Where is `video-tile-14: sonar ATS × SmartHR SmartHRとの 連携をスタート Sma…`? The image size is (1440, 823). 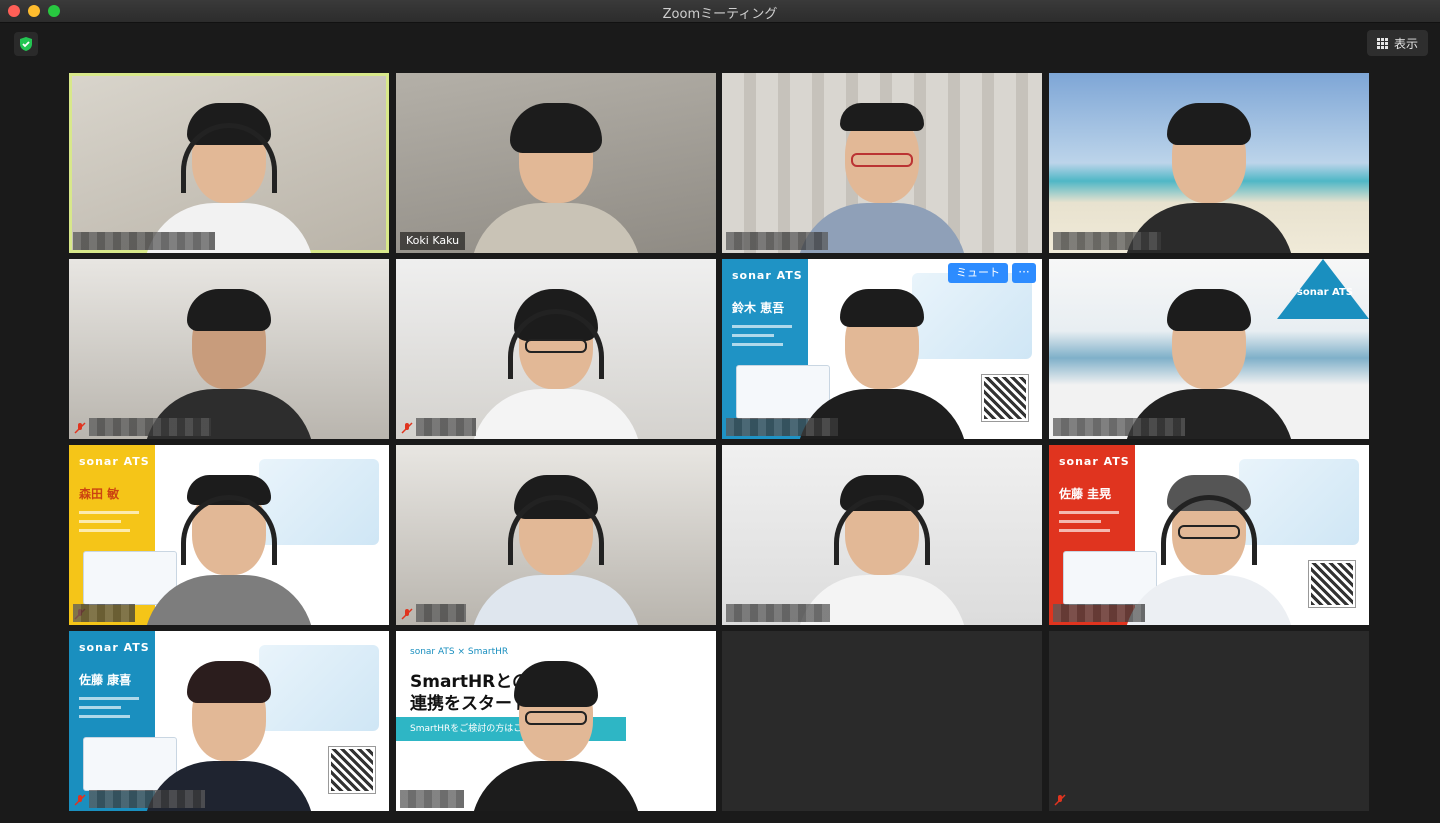 video-tile-14: sonar ATS × SmartHR SmartHRとの 連携をスタート Sma… is located at coordinates (556, 721).